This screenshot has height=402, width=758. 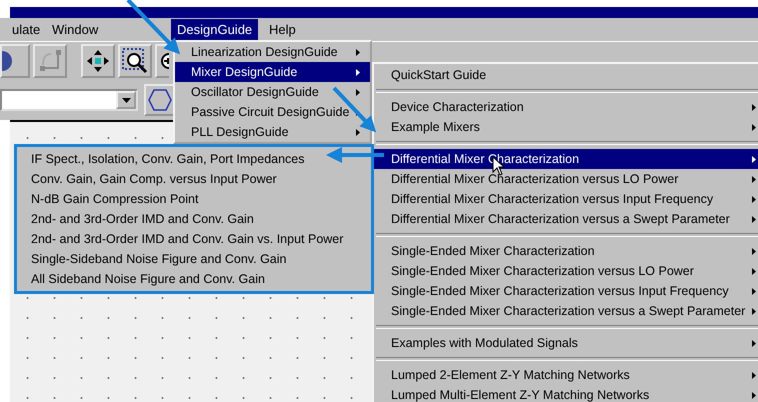 What do you see at coordinates (194, 279) in the screenshot?
I see `menu-item: All Sideband Noise Figure and Conv. Gain` at bounding box center [194, 279].